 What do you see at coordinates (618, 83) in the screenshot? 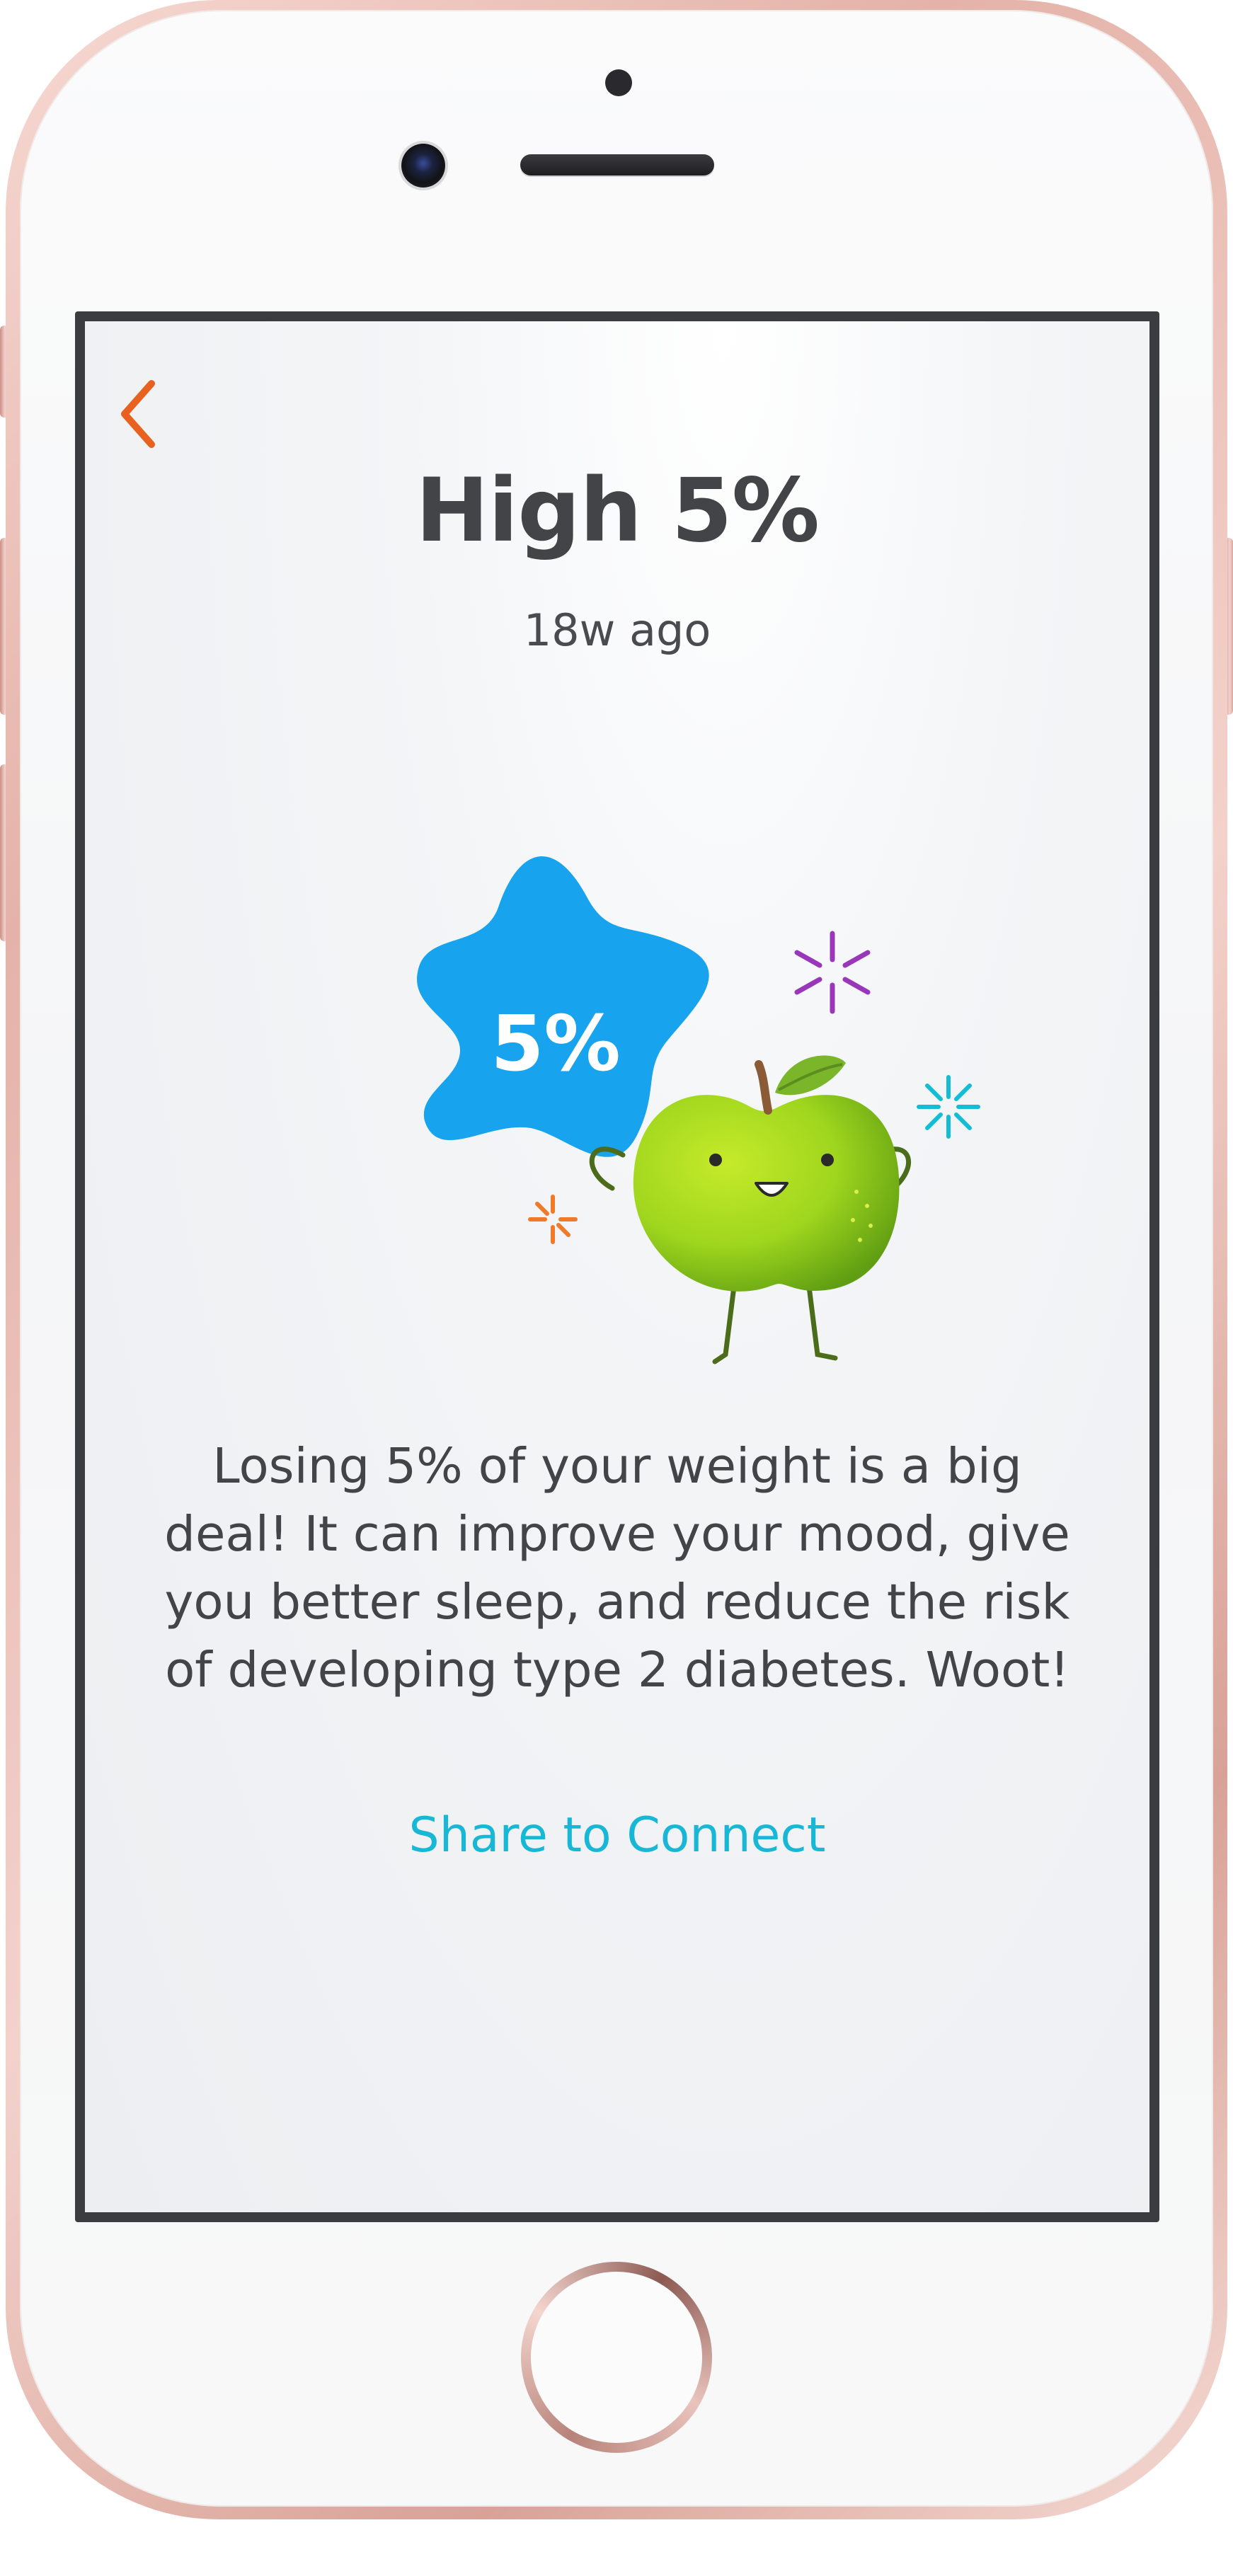
I see `proximity-sensor` at bounding box center [618, 83].